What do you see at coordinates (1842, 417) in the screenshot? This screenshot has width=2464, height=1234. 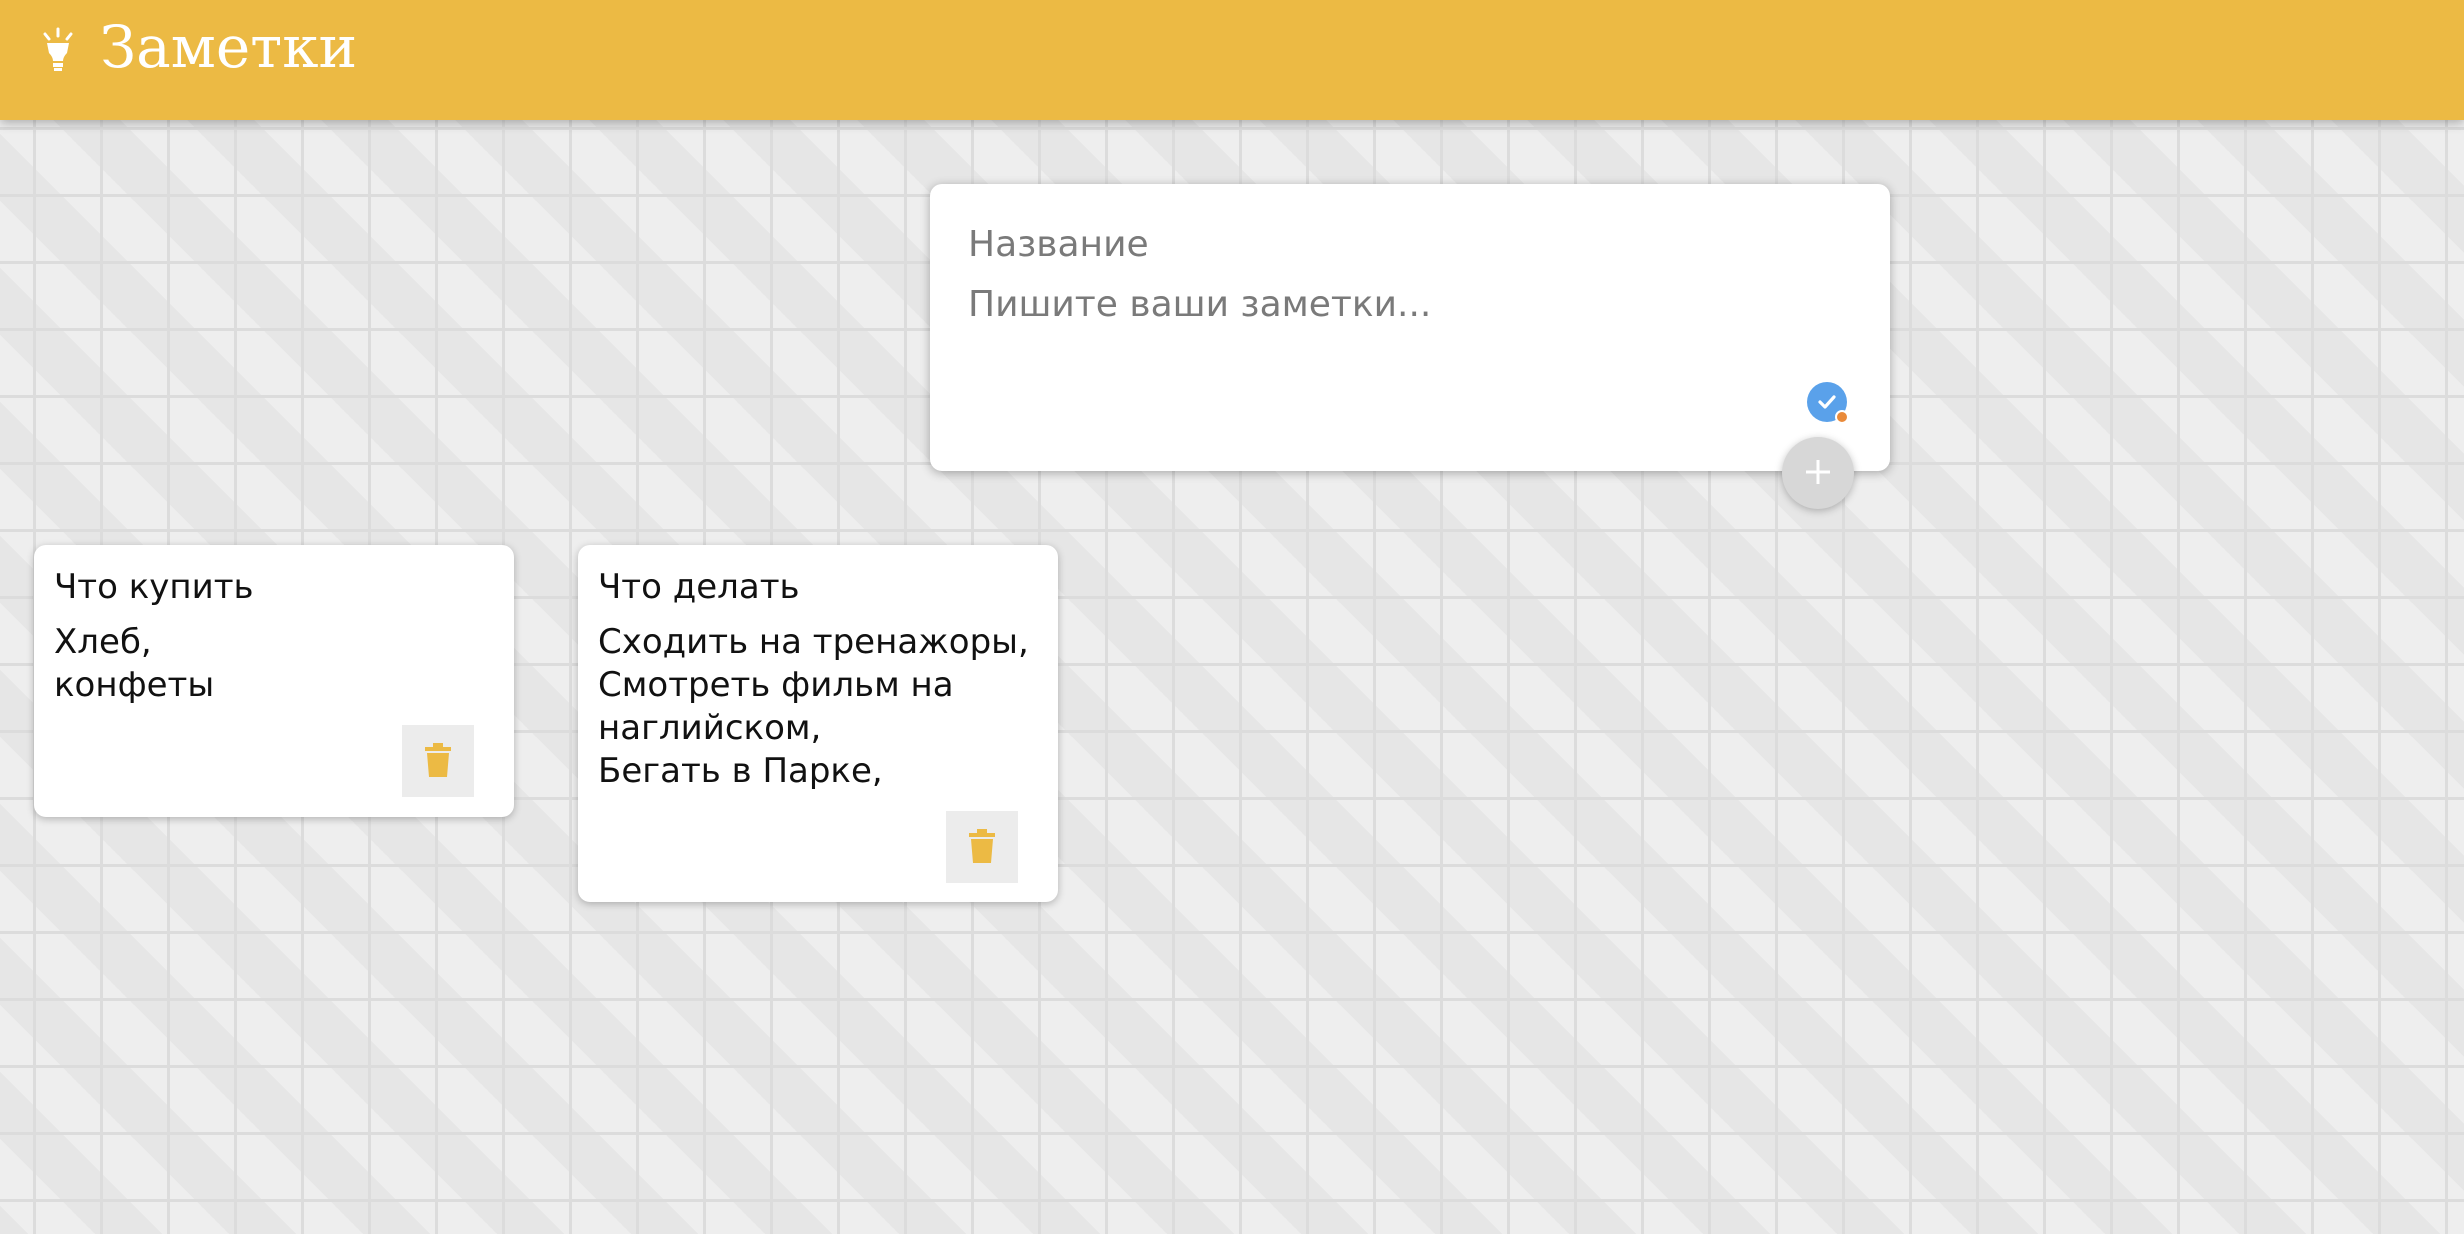 I see `status-dot` at bounding box center [1842, 417].